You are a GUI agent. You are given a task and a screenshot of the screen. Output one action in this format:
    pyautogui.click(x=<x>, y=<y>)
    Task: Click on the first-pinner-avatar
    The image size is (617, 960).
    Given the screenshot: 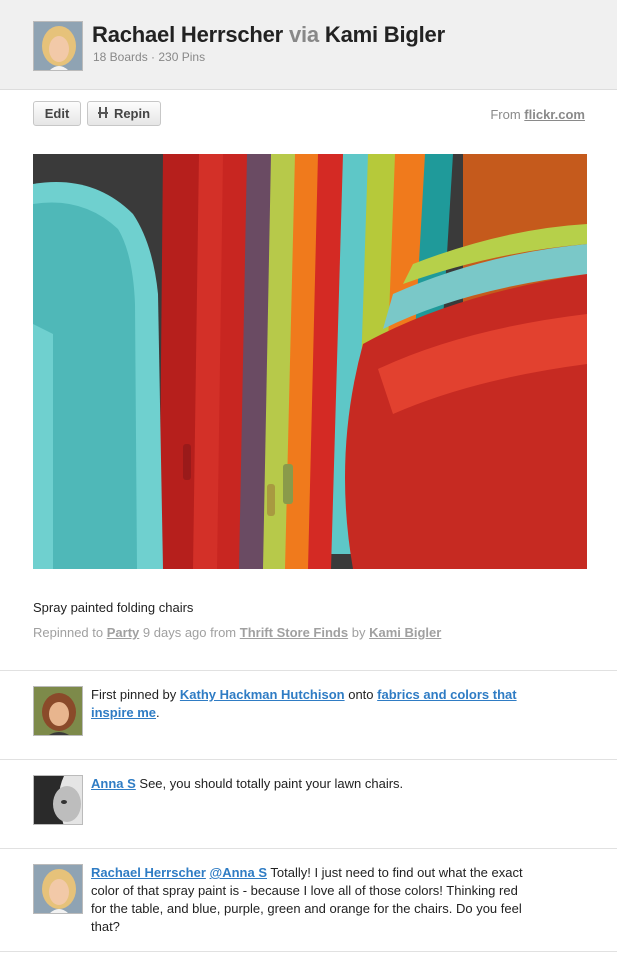 What is the action you would take?
    pyautogui.click(x=58, y=711)
    